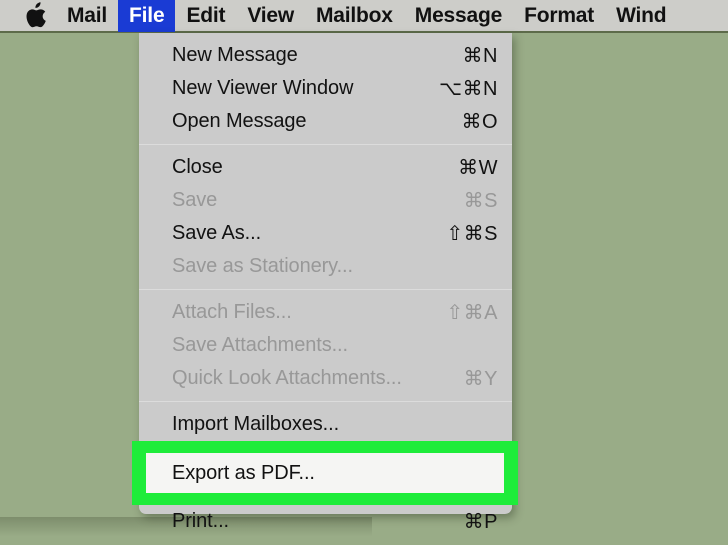 Image resolution: width=728 pixels, height=545 pixels. I want to click on menubar-item-window: Wind, so click(641, 16).